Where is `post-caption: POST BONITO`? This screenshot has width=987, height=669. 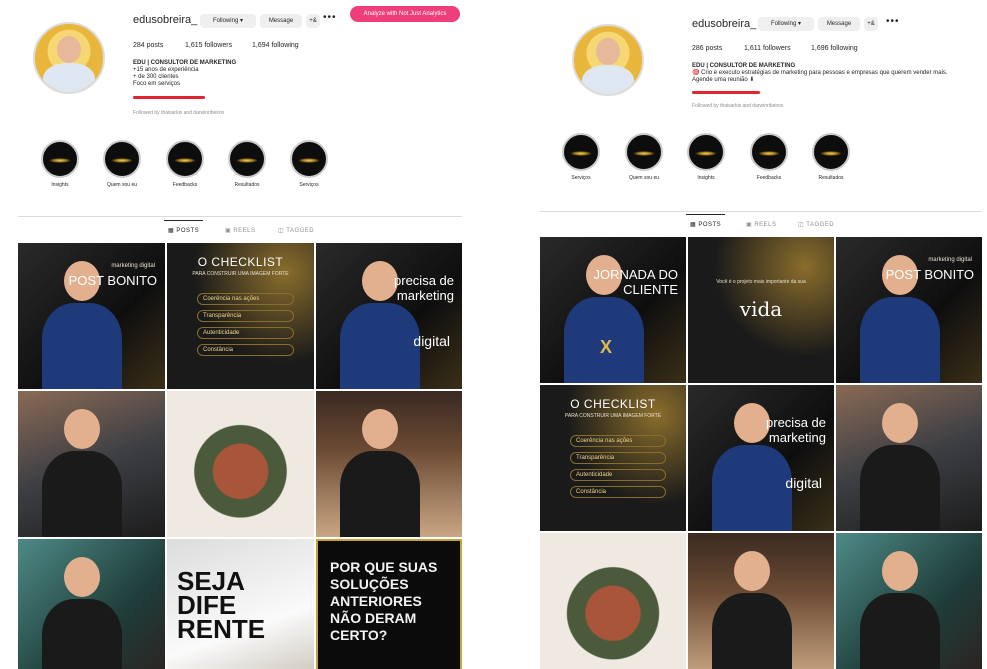
post-caption: POST BONITO is located at coordinates (929, 274).